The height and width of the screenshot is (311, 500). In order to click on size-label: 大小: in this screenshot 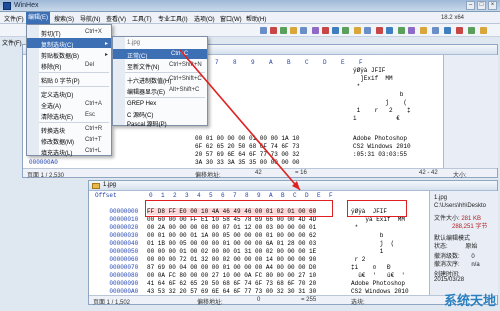, I will do `click(460, 176)`.